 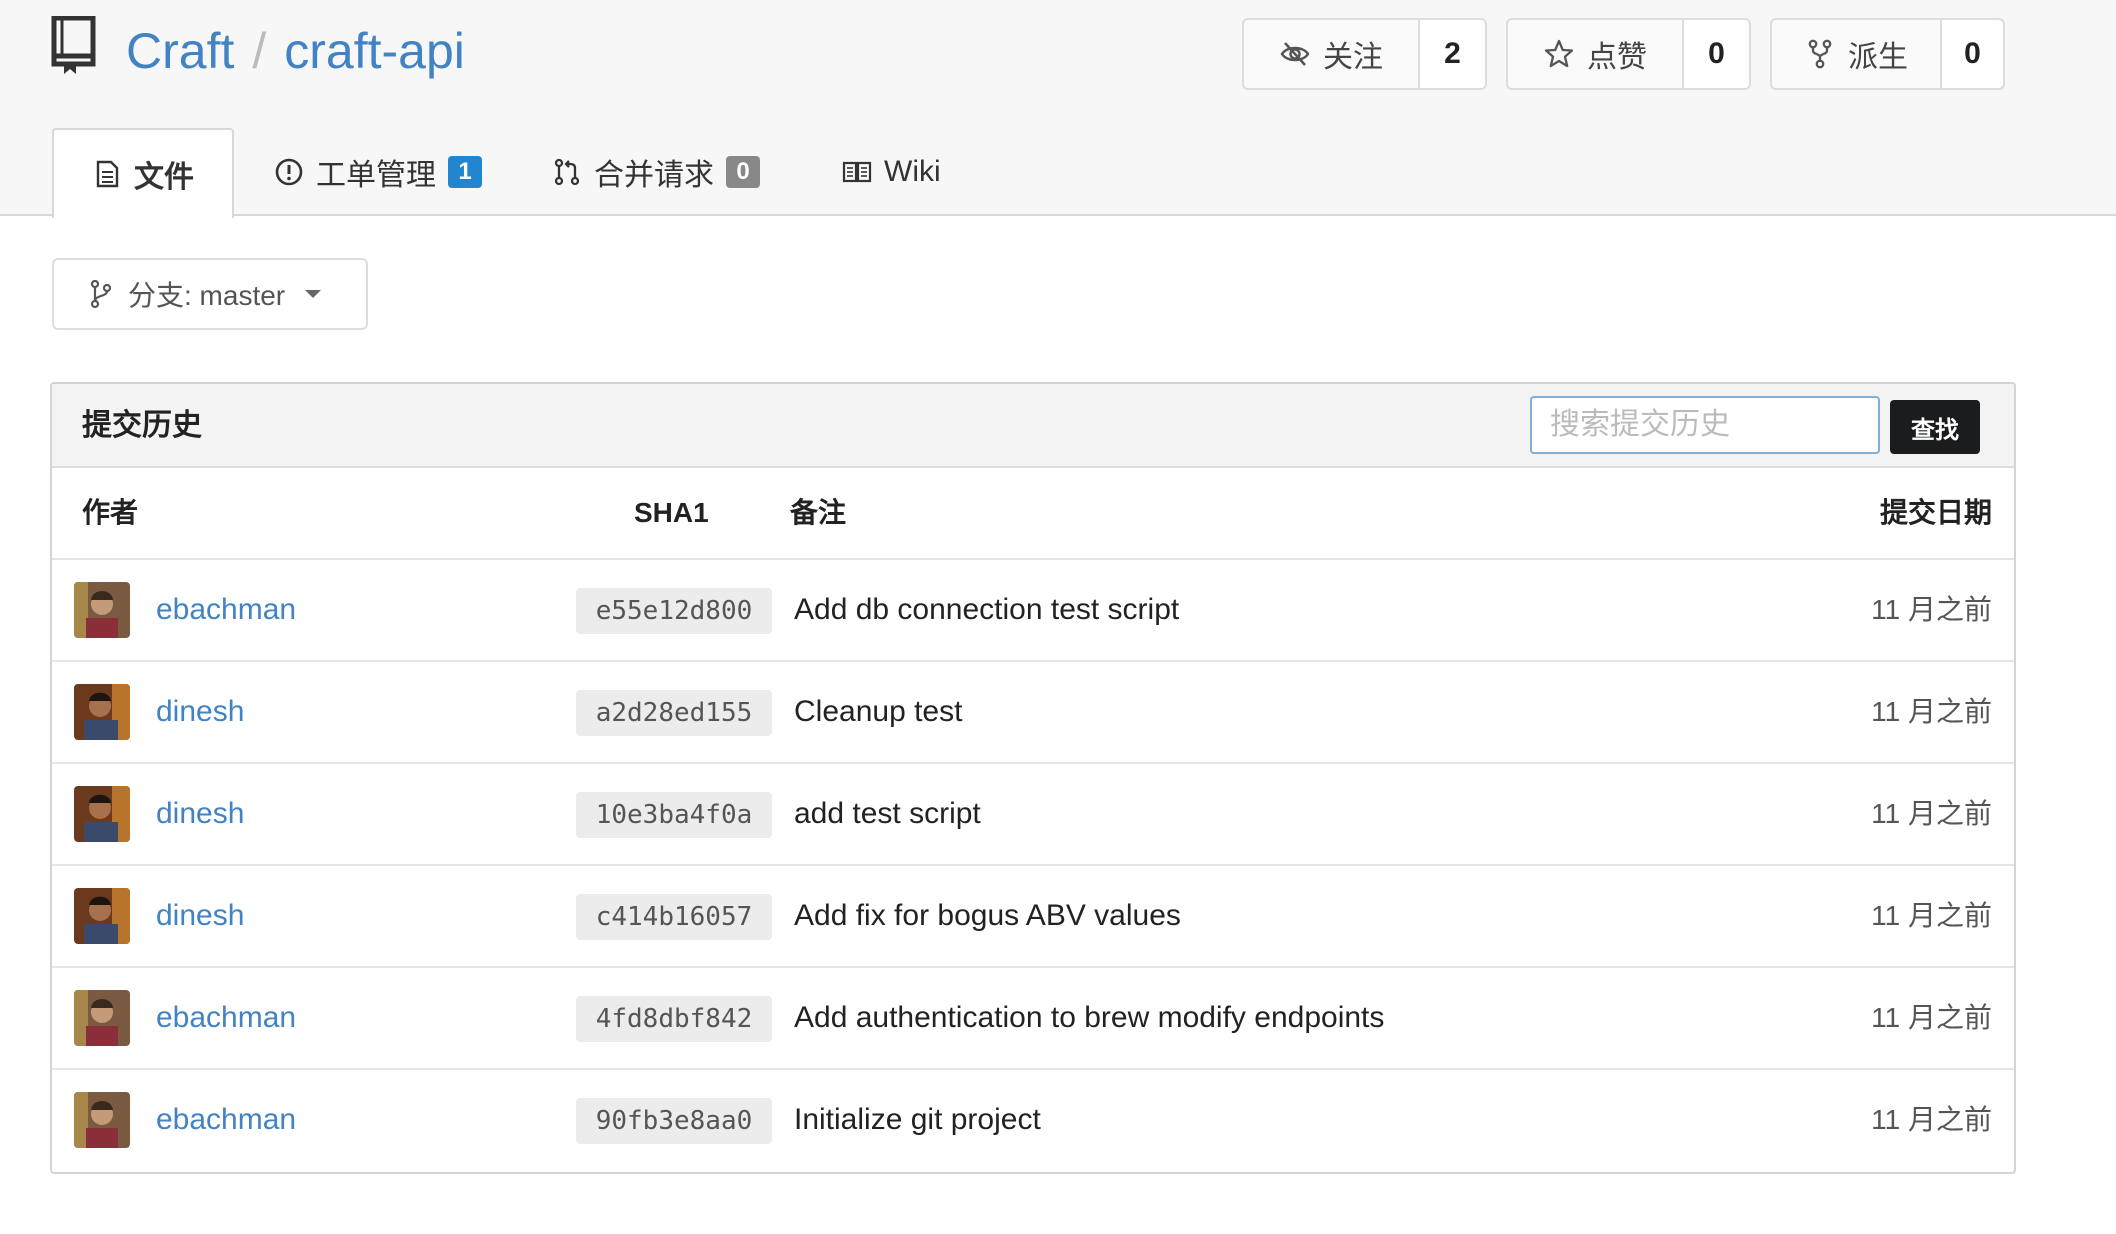 What do you see at coordinates (1705, 425) in the screenshot?
I see `commit-search-input` at bounding box center [1705, 425].